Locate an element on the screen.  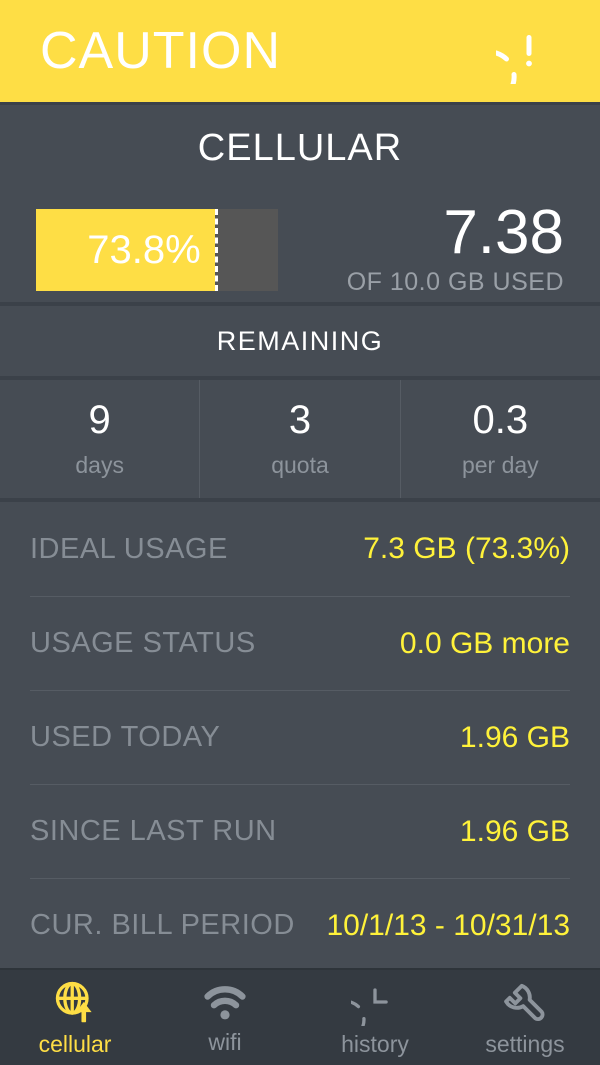
table-row: CUR. BILL PERIOD 10/1/13 - 10/31/13 is located at coordinates (300, 925).